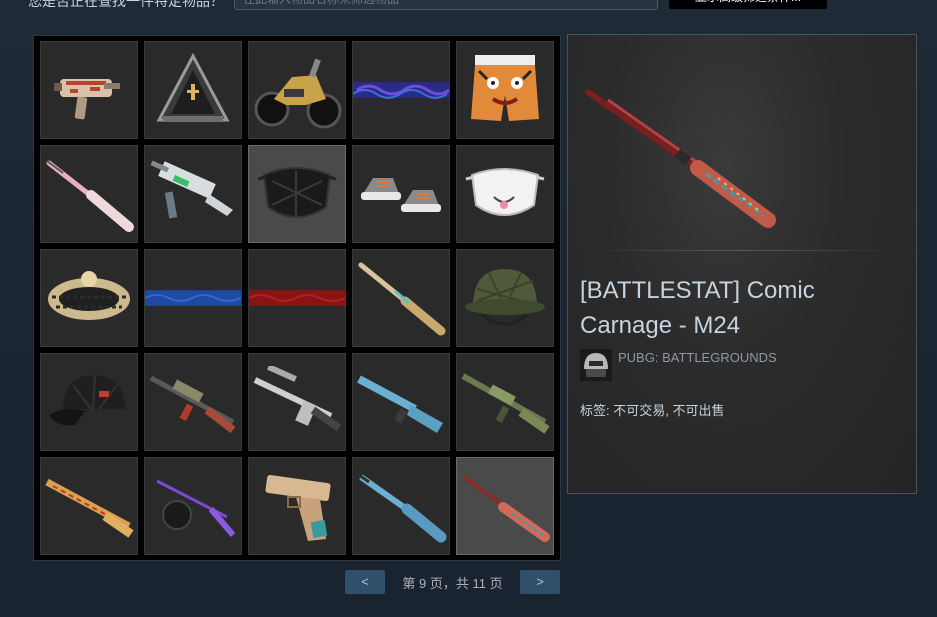 The image size is (937, 617). Describe the element at coordinates (193, 87) in the screenshot. I see `crate-icon` at that location.